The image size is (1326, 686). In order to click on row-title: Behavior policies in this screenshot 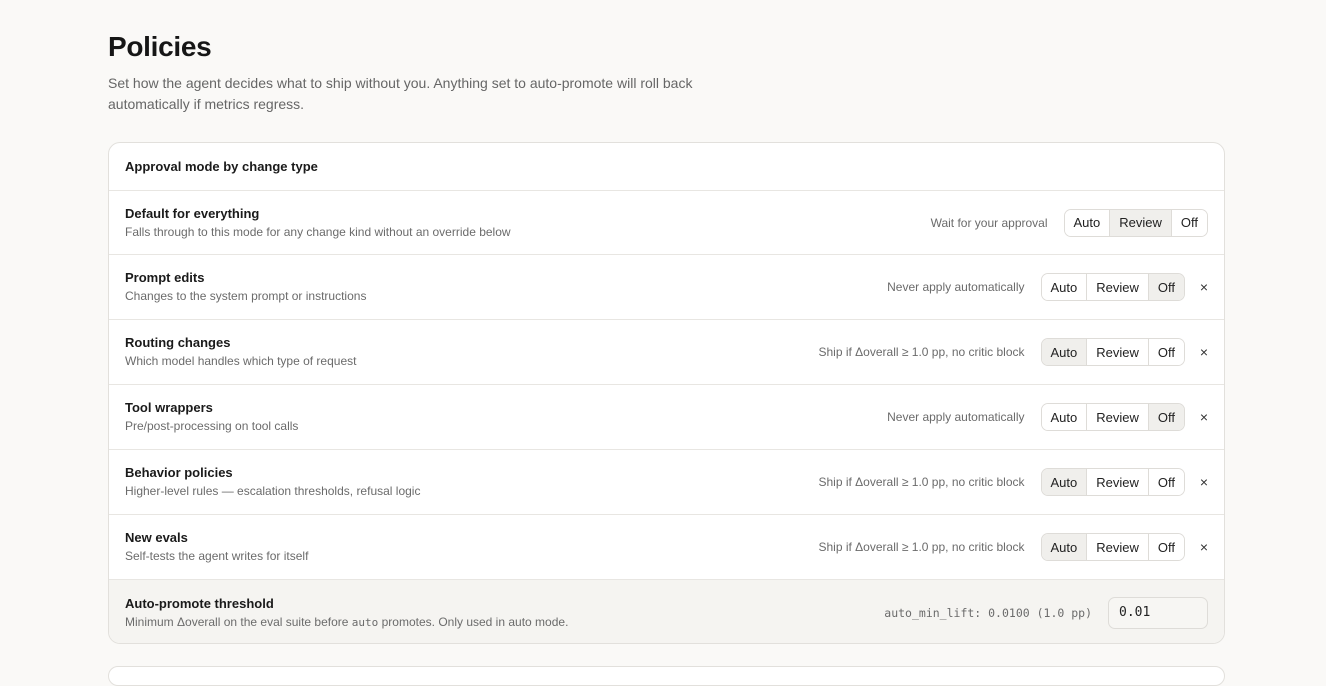, I will do `click(179, 472)`.